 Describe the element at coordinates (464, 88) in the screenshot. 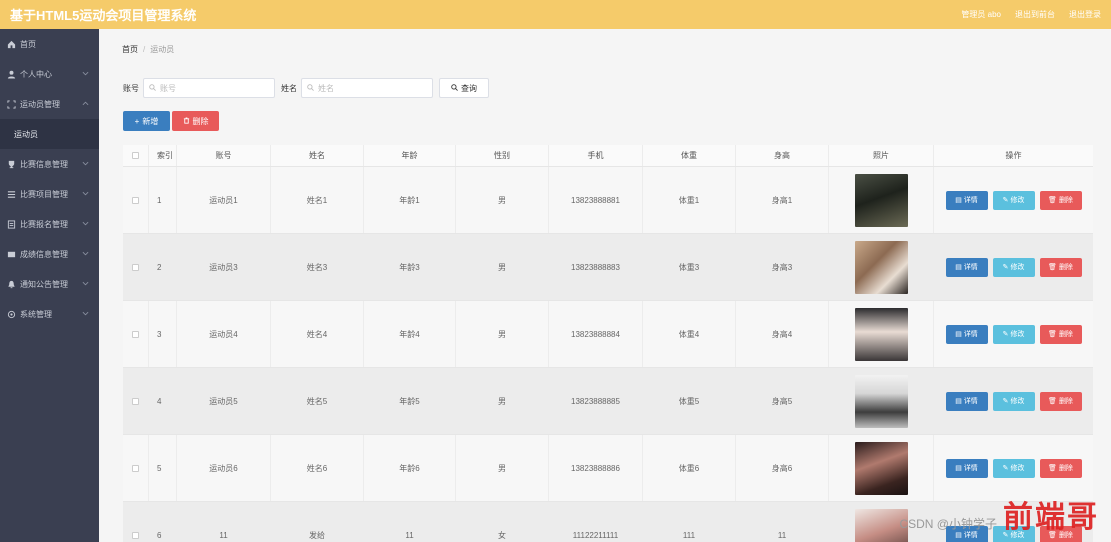

I see `query-button: 查询` at that location.